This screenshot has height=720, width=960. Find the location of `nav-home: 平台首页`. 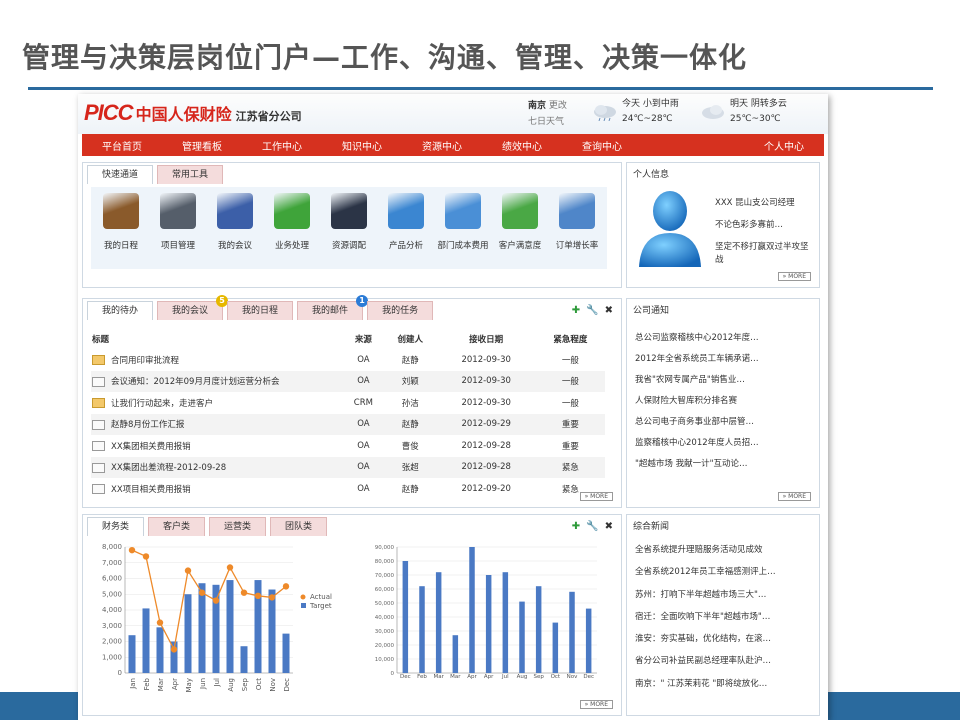

nav-home: 平台首页 is located at coordinates (122, 145).